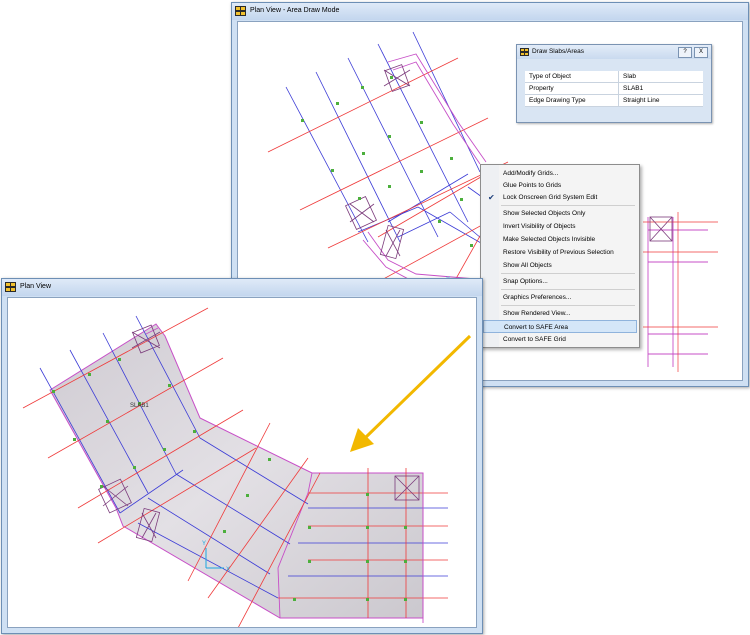 This screenshot has width=750, height=635. Describe the element at coordinates (685, 52) in the screenshot. I see `help-button: ?` at that location.